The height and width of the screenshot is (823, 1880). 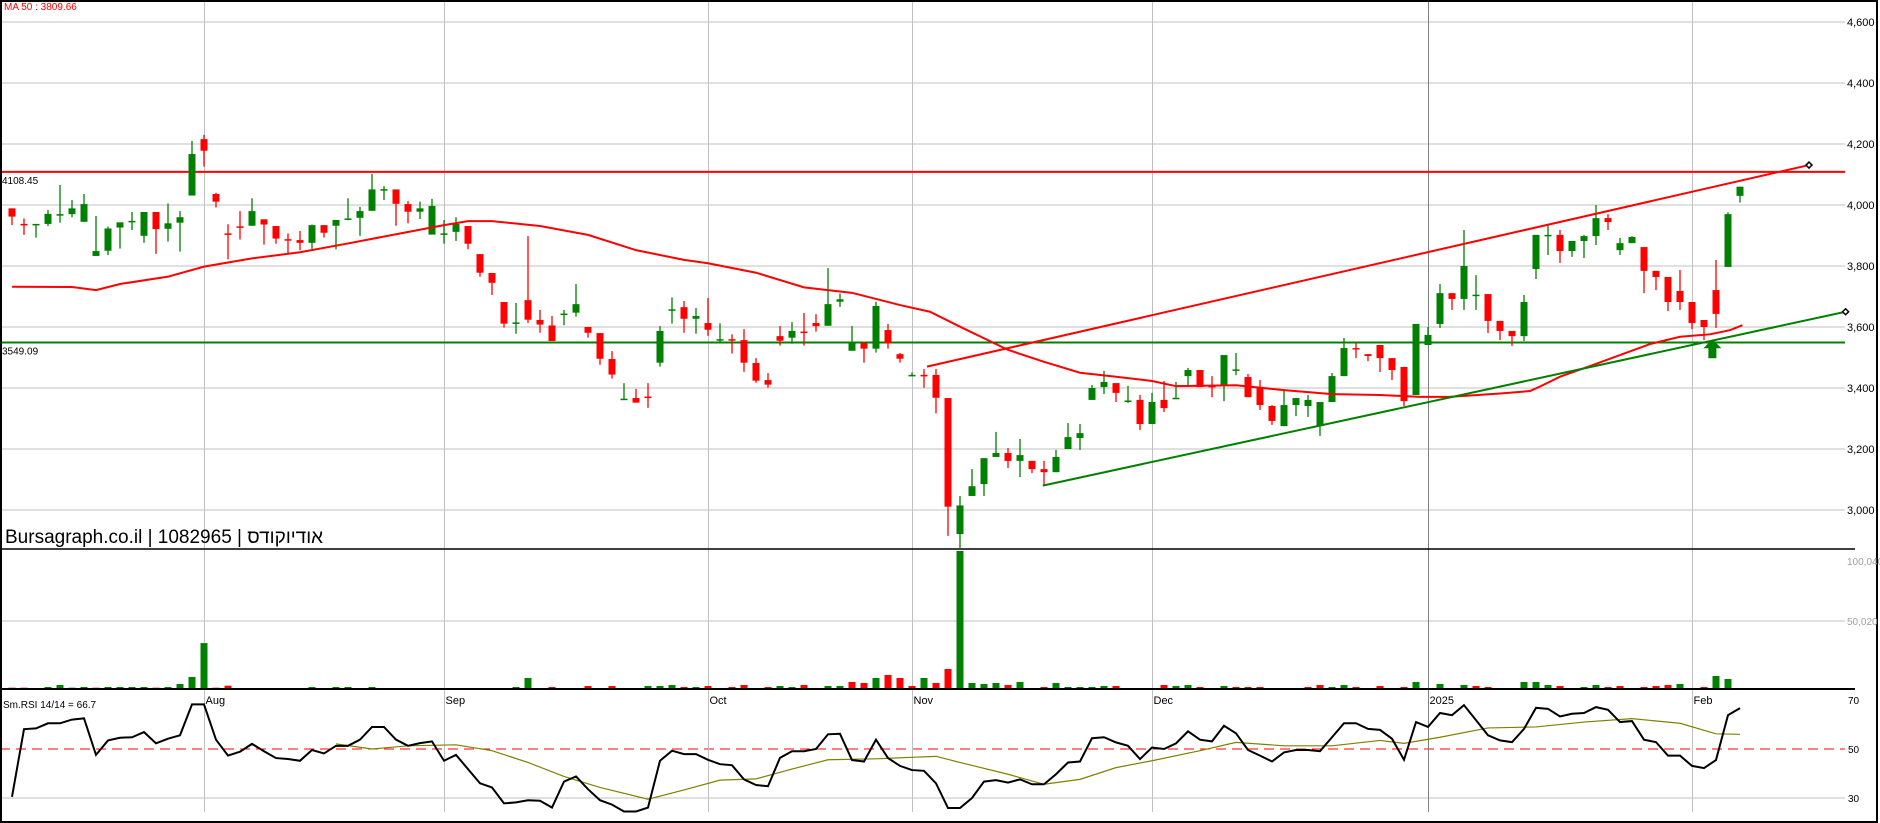 I want to click on month-label: Feb, so click(x=1703, y=701).